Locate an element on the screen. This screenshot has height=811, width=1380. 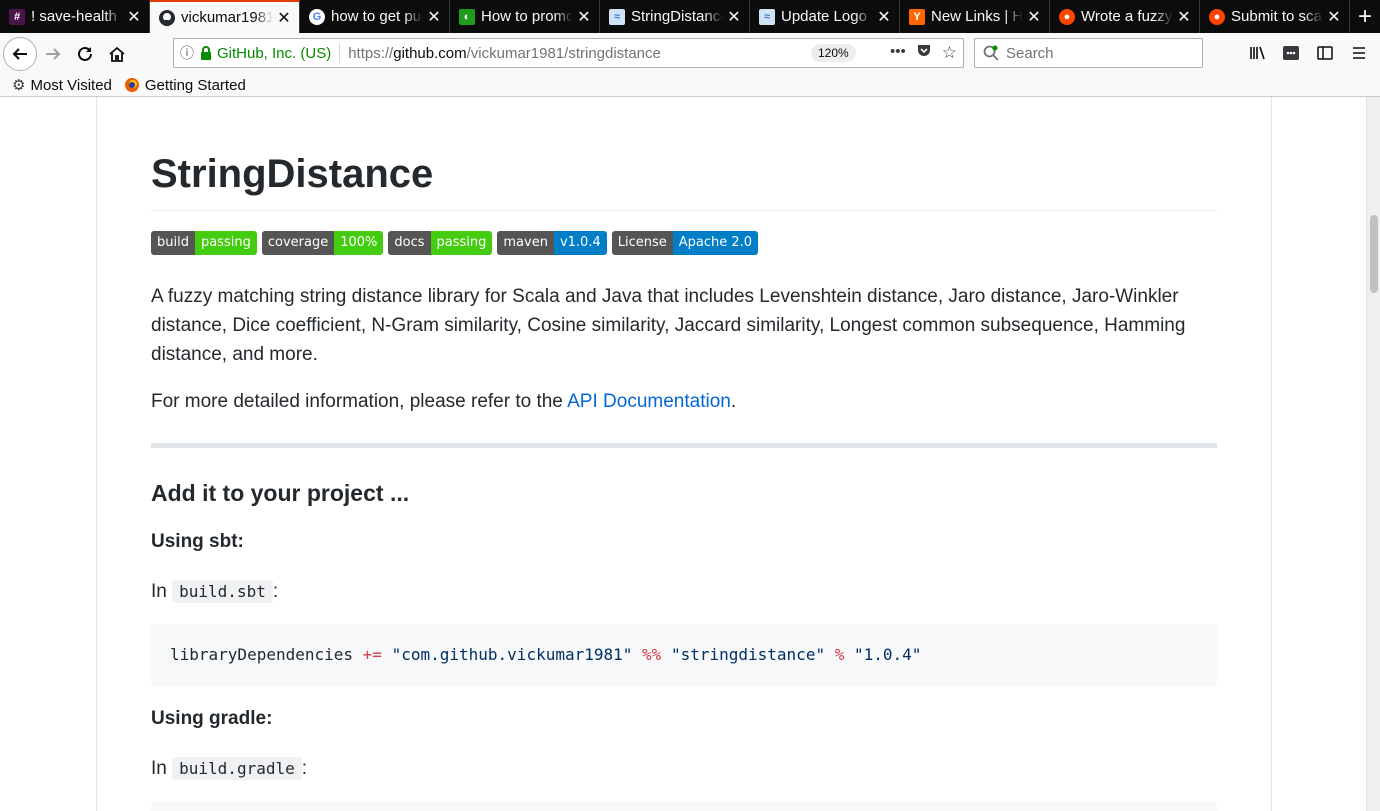
sbt-heading: Using sbt: is located at coordinates (197, 541).